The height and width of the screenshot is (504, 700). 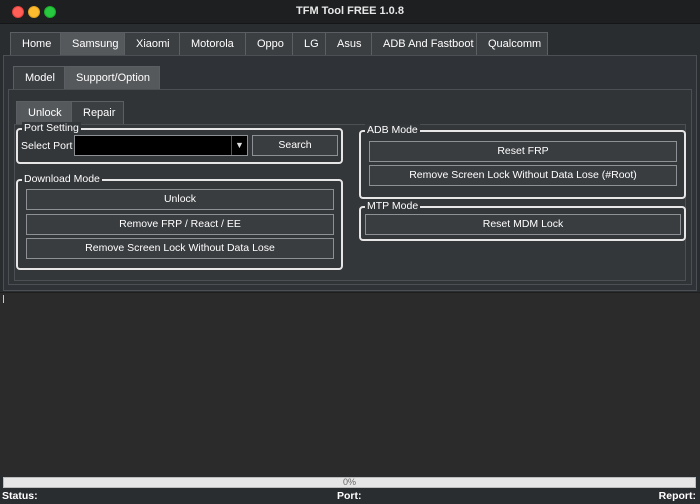 I want to click on select-port-label: Select Port, so click(x=47, y=146).